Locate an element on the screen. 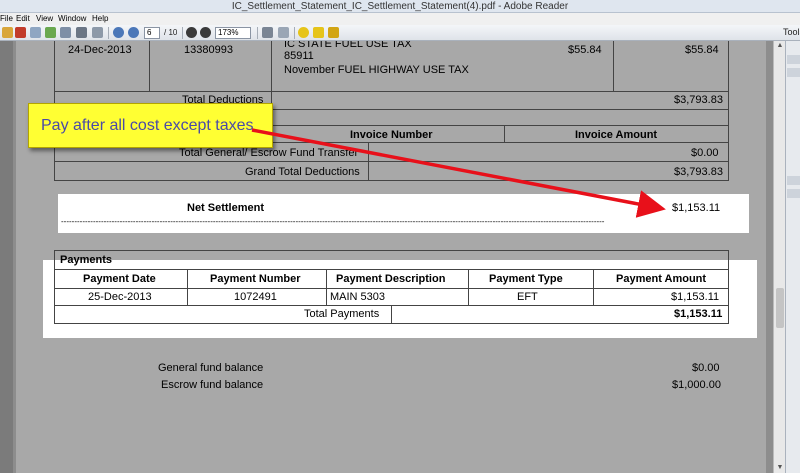 This screenshot has height=473, width=800. callout-text: Pay after all cost except taxes is located at coordinates (147, 125).